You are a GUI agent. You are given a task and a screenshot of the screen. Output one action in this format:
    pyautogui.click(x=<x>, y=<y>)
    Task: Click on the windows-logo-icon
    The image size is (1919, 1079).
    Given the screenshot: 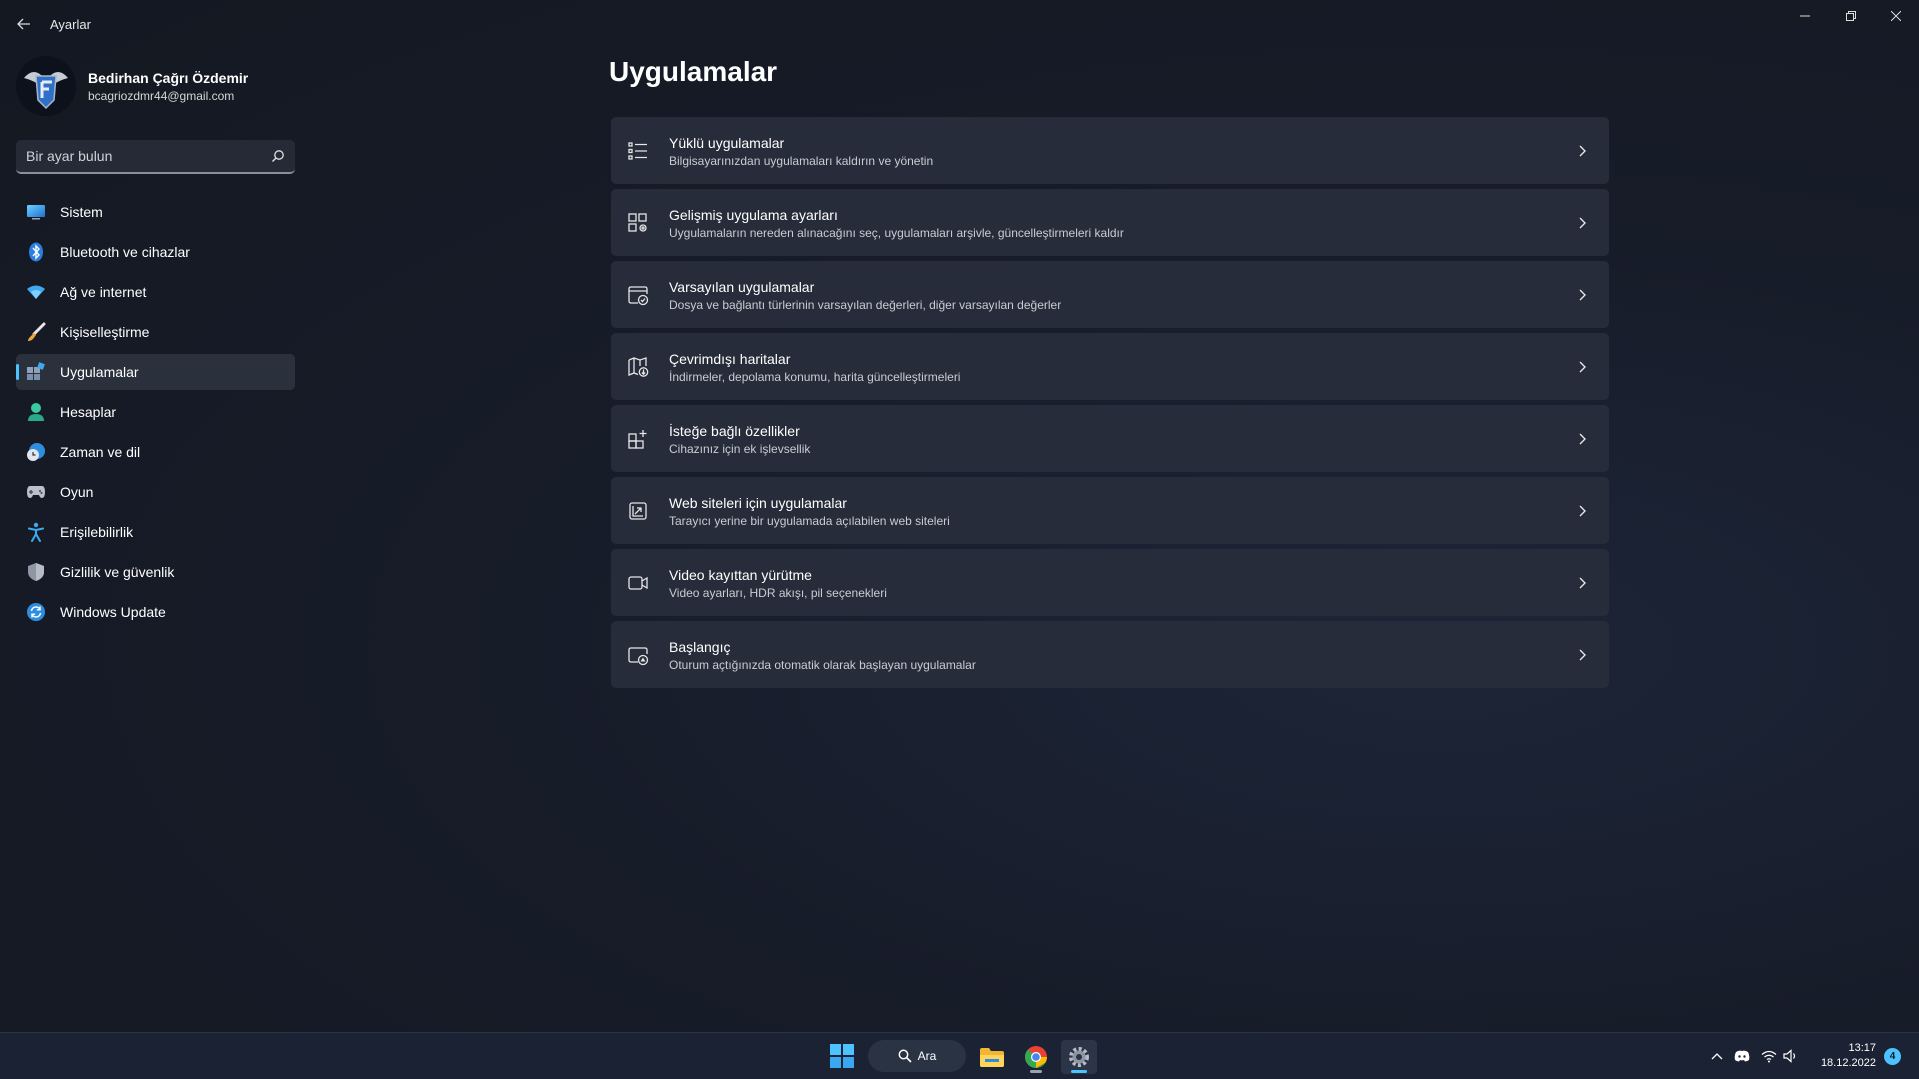 What is the action you would take?
    pyautogui.click(x=842, y=1056)
    